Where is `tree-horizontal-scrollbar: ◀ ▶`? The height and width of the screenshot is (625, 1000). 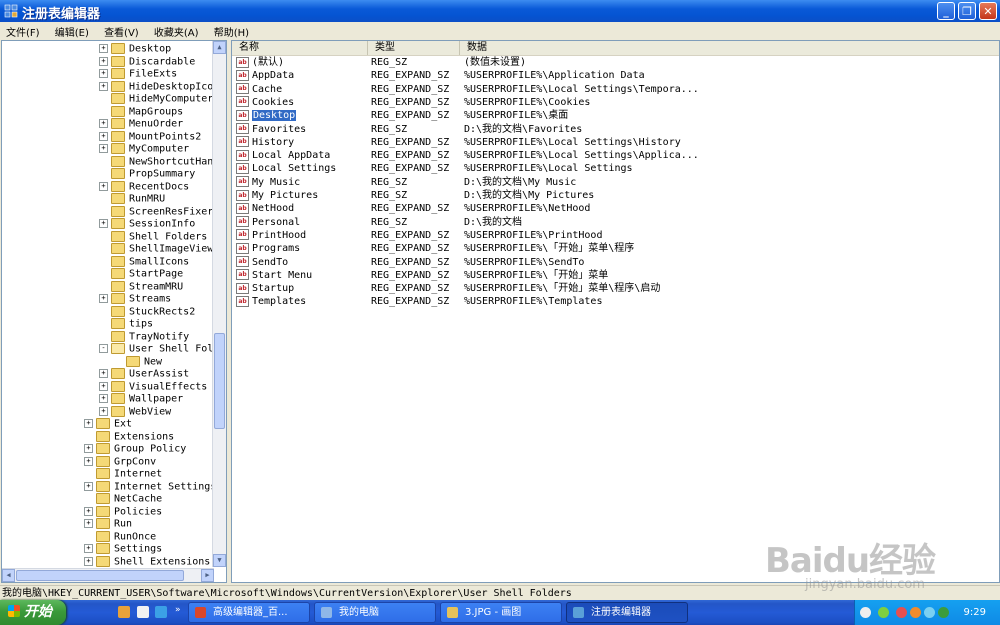
tree-horizontal-scrollbar: ◀ ▶ is located at coordinates (108, 575).